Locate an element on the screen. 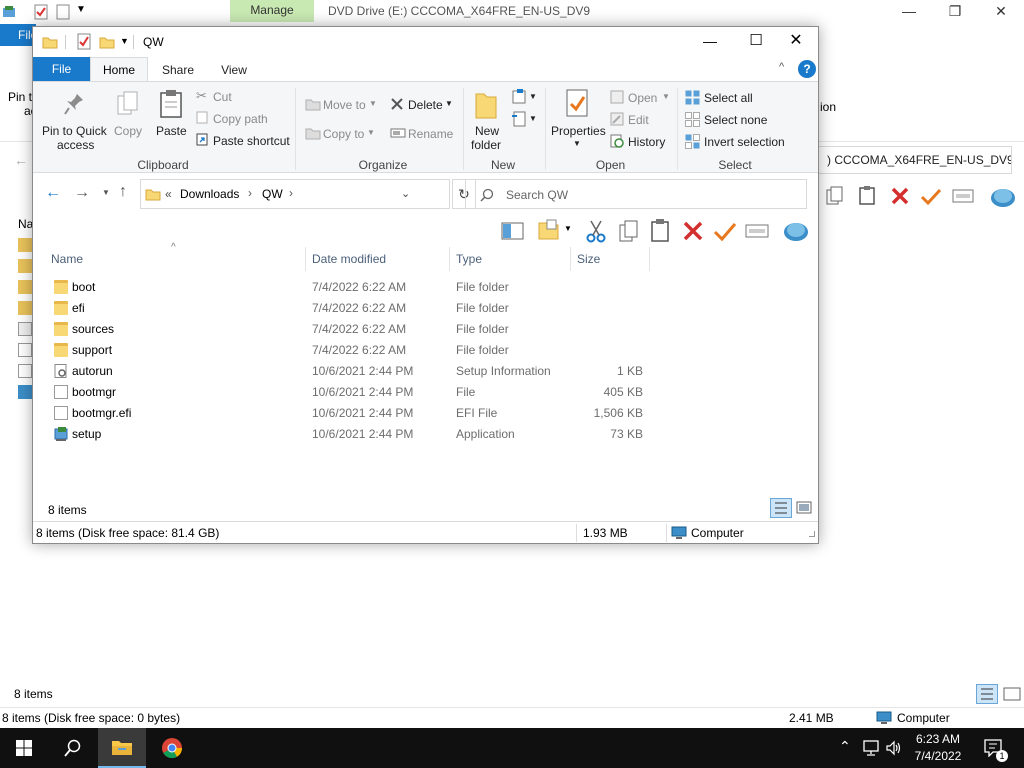 This screenshot has width=1024, height=768. tab-home: Home is located at coordinates (119, 69).